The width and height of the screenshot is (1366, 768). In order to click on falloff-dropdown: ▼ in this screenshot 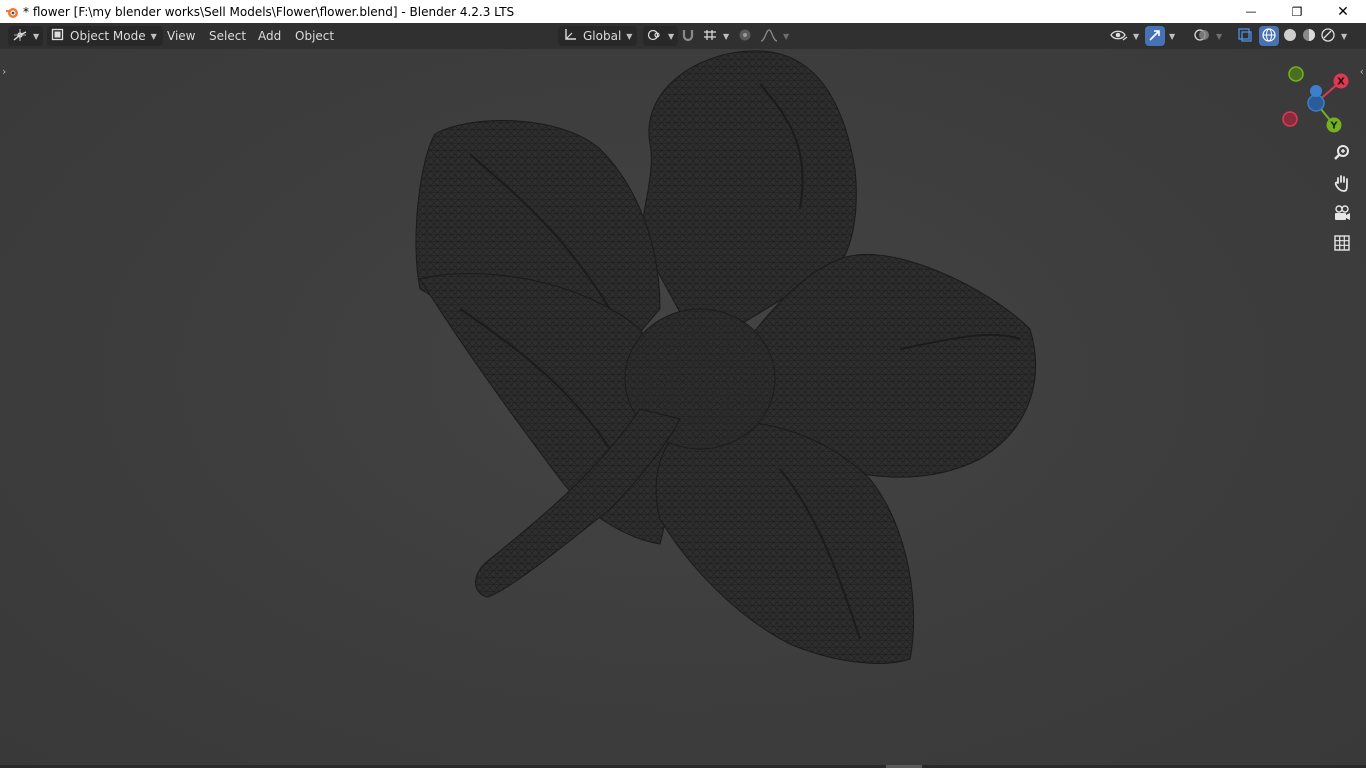, I will do `click(774, 36)`.